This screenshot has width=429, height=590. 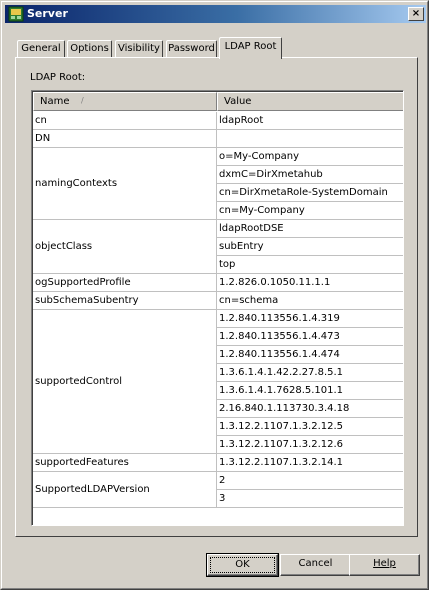 I want to click on attribute-value-cell: 2, so click(x=310, y=481).